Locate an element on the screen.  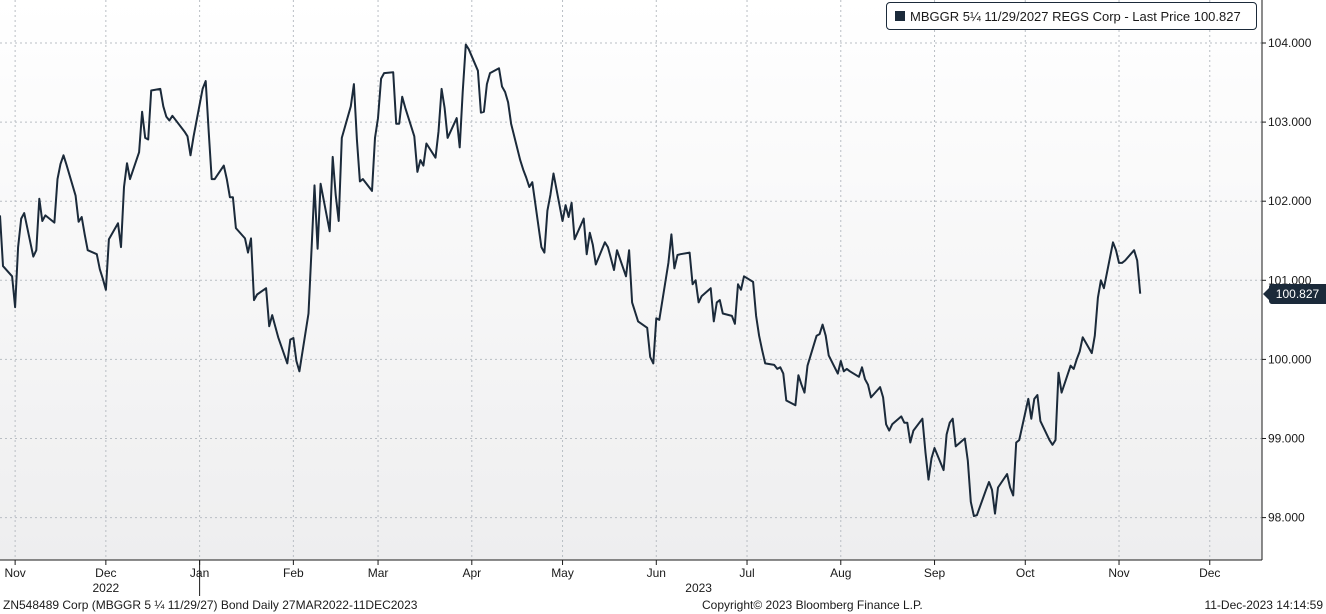
footer-timestamp: 11-Dec-2023 14:14:59 is located at coordinates (1263, 605).